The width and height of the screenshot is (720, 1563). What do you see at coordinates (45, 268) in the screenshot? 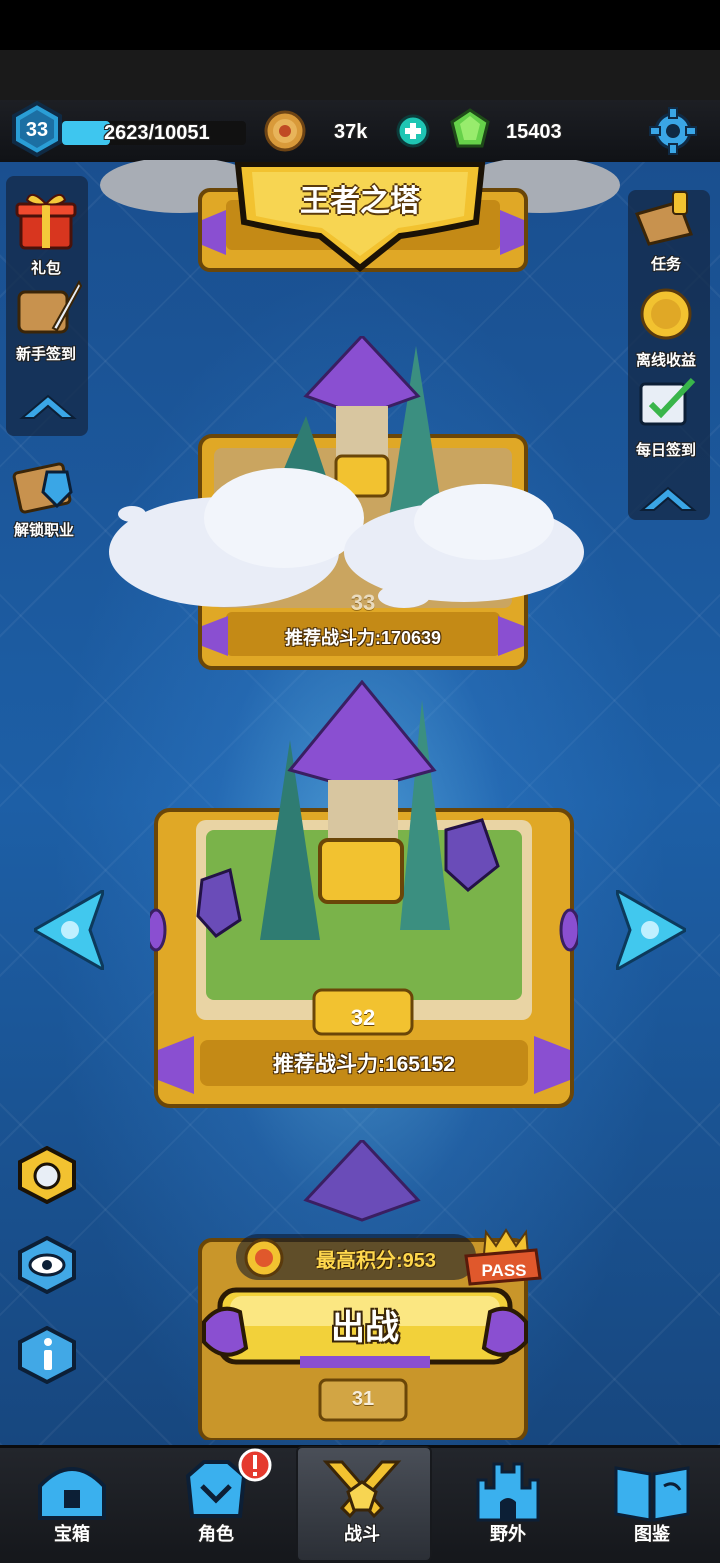
I see `gift-pack-label: 礼包` at bounding box center [45, 268].